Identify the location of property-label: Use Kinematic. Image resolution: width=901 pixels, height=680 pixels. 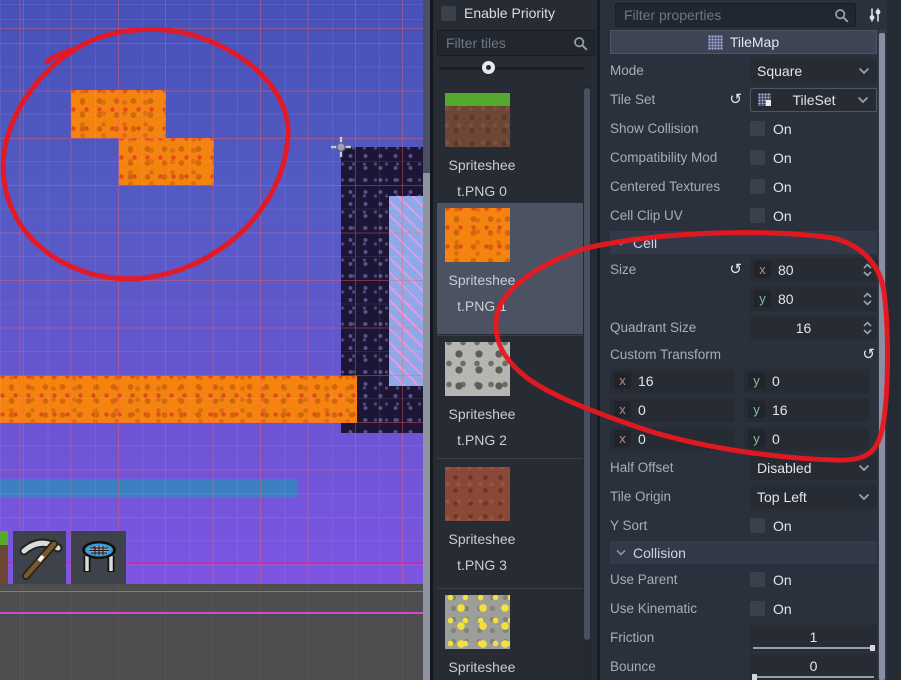
(654, 608).